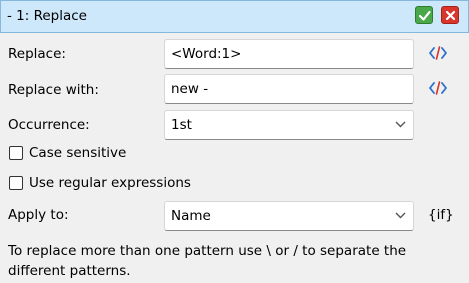 This screenshot has width=469, height=283. Describe the element at coordinates (49, 125) in the screenshot. I see `occurrence-label: Occurrence:` at that location.